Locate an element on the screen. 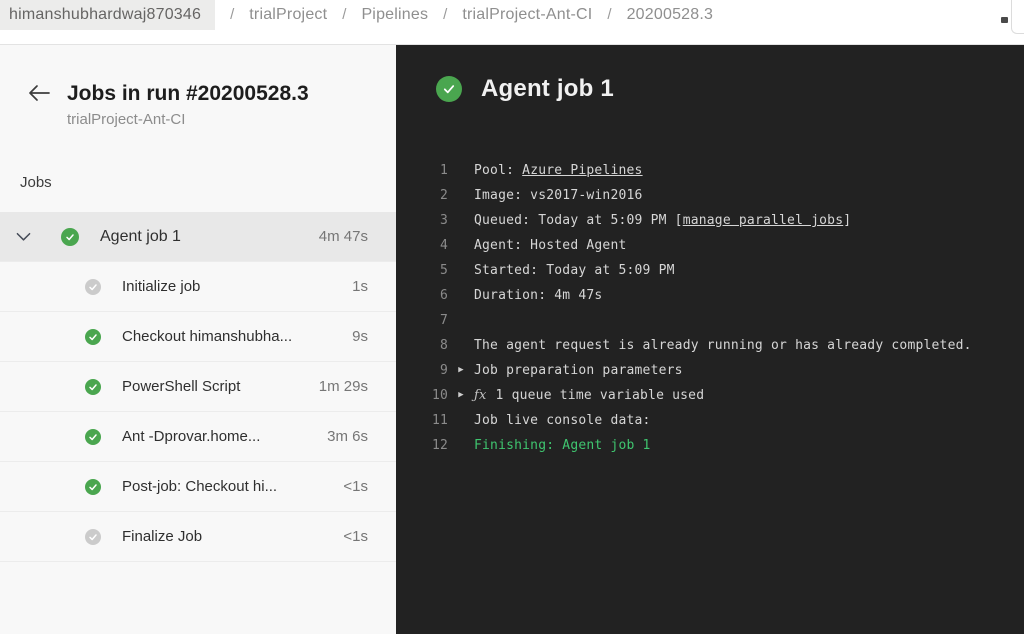  job-duration: 4m 47s is located at coordinates (343, 236).